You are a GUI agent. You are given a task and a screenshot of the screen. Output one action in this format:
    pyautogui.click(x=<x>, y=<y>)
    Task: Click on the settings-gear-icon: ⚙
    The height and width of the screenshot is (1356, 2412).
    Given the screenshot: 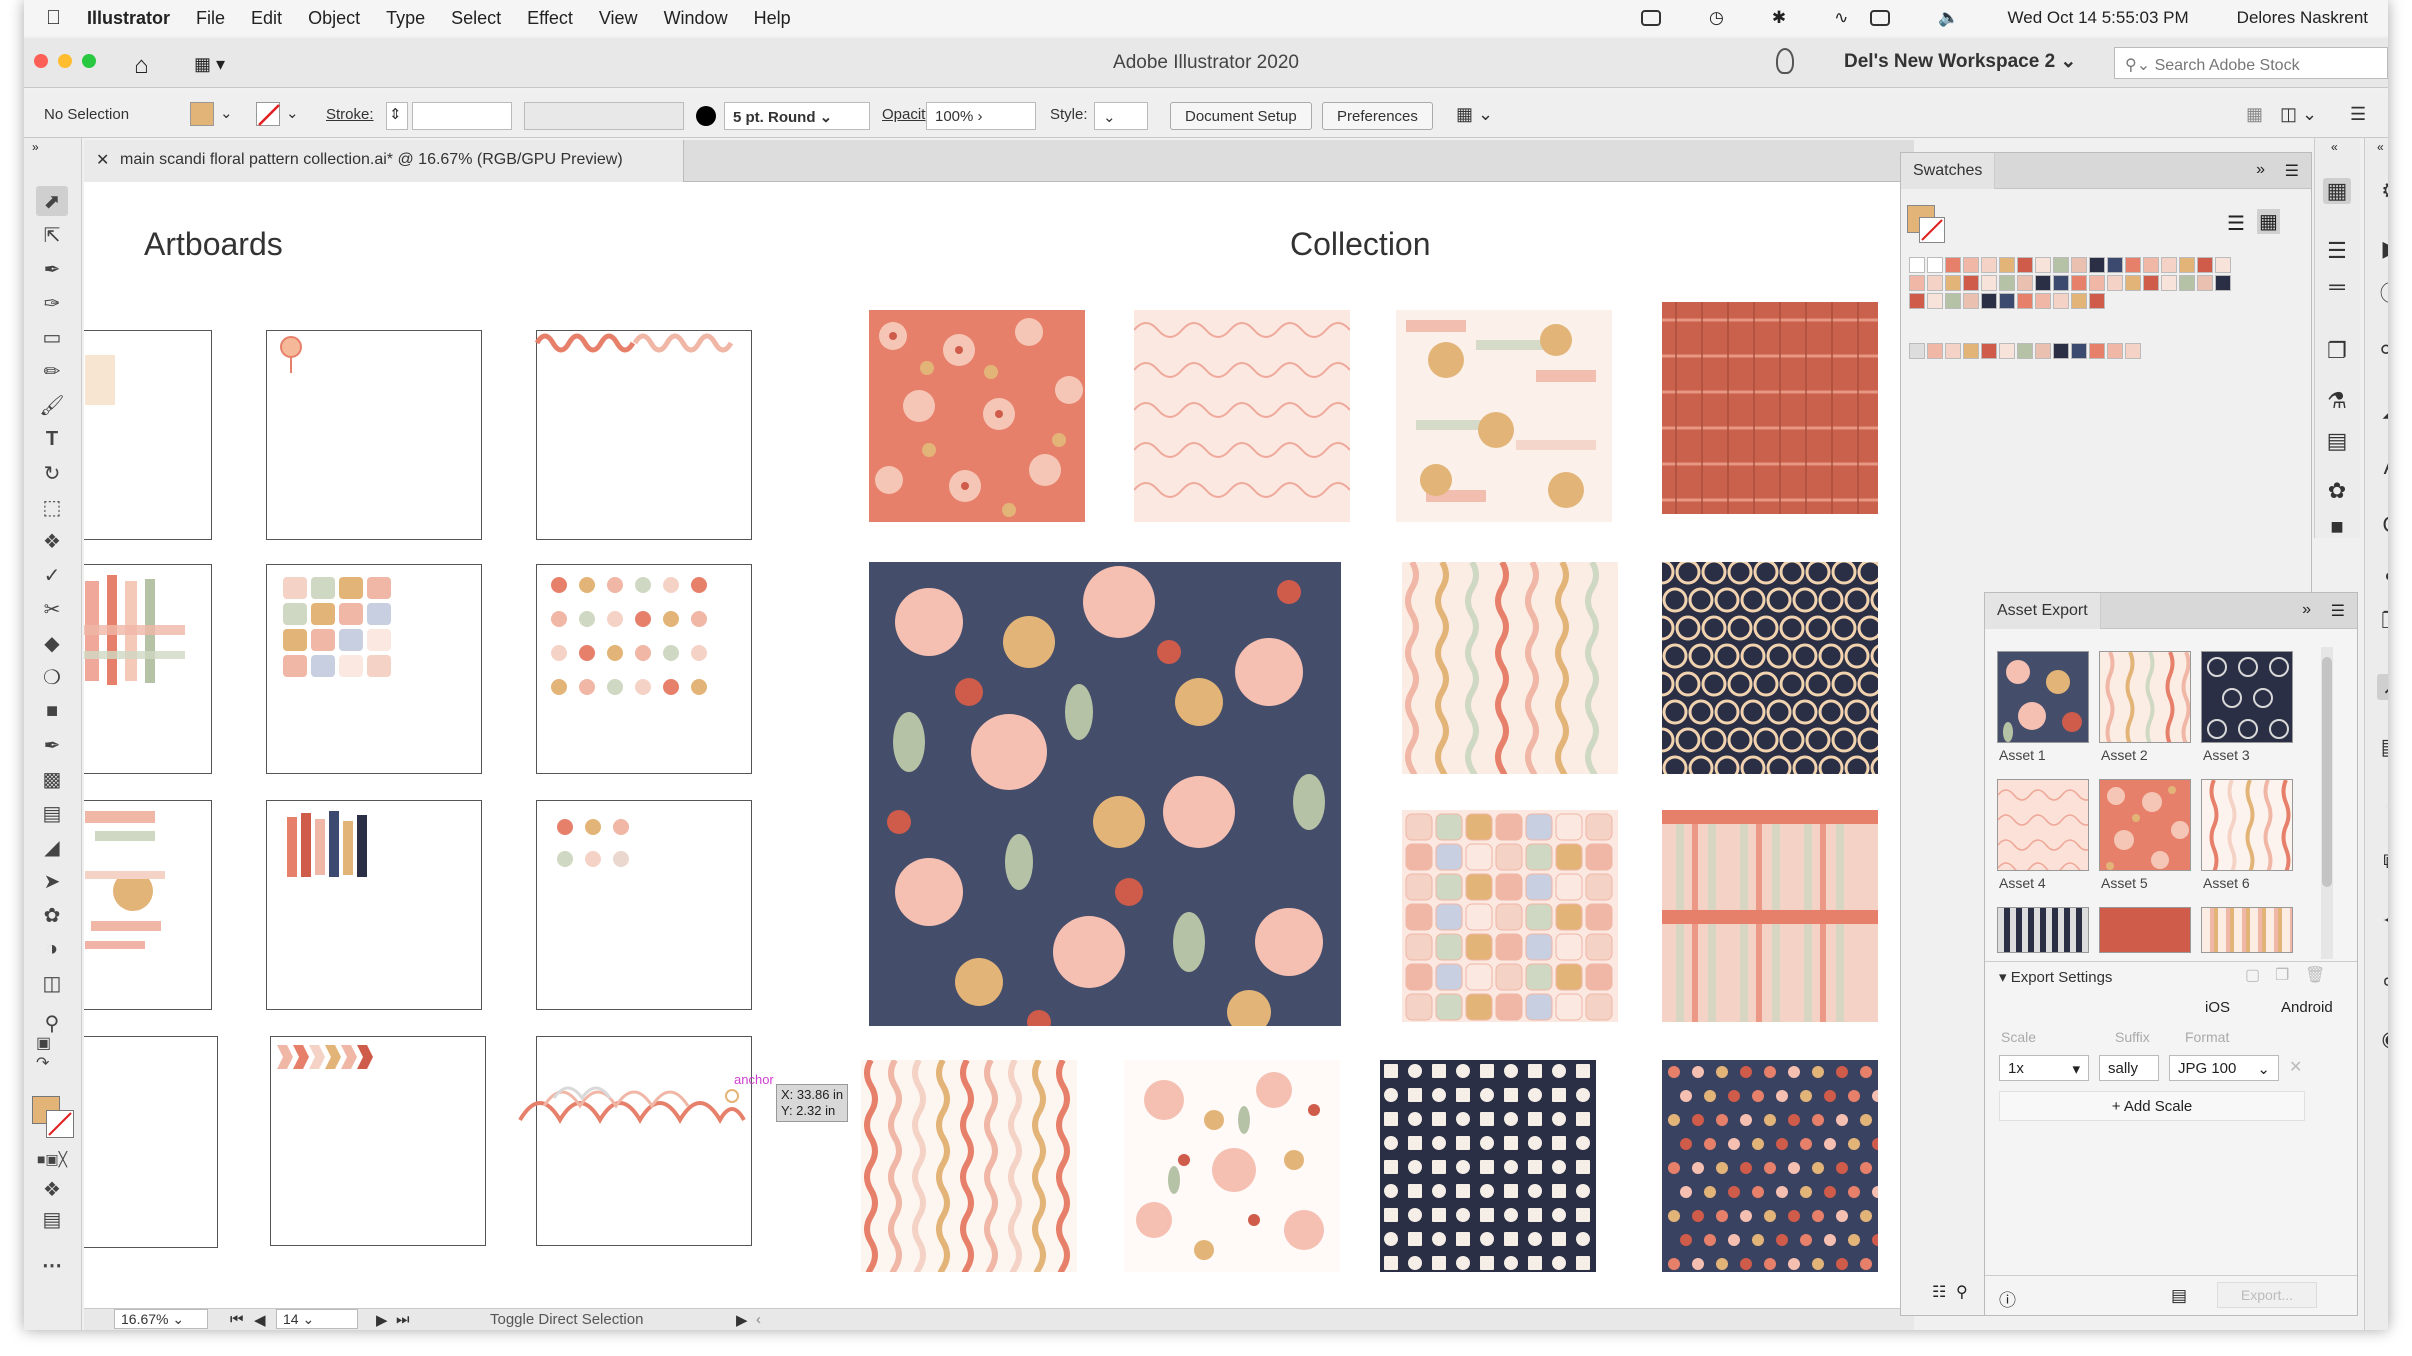 What is the action you would take?
    pyautogui.click(x=2382, y=191)
    